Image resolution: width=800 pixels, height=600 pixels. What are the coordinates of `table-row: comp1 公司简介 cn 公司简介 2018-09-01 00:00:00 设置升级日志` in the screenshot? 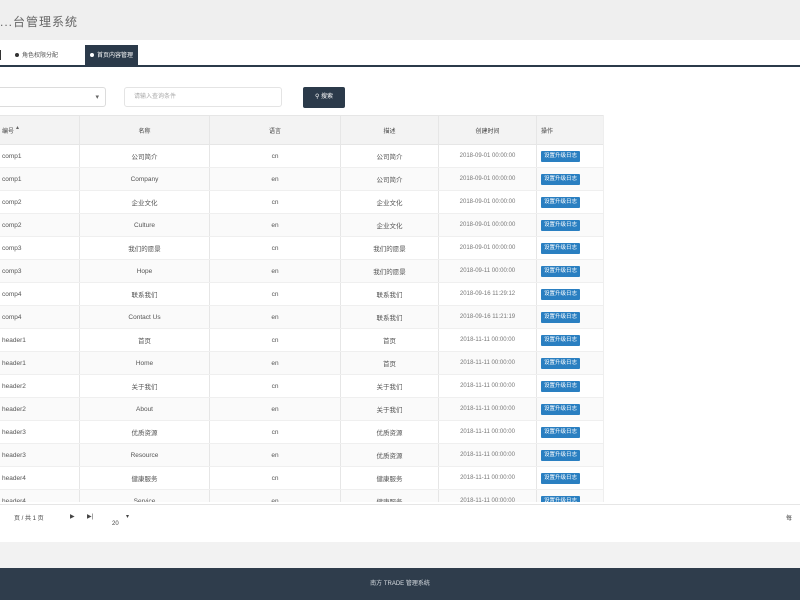 It's located at (301, 156).